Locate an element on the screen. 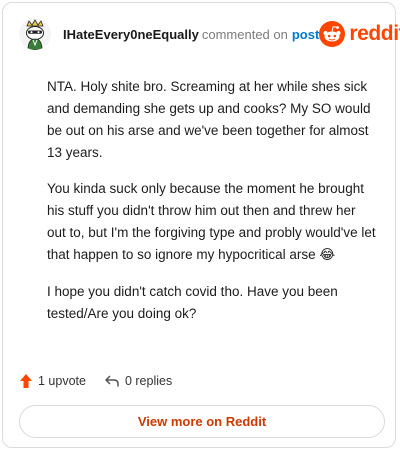 The width and height of the screenshot is (400, 452). reddit-logo-icon is located at coordinates (332, 34).